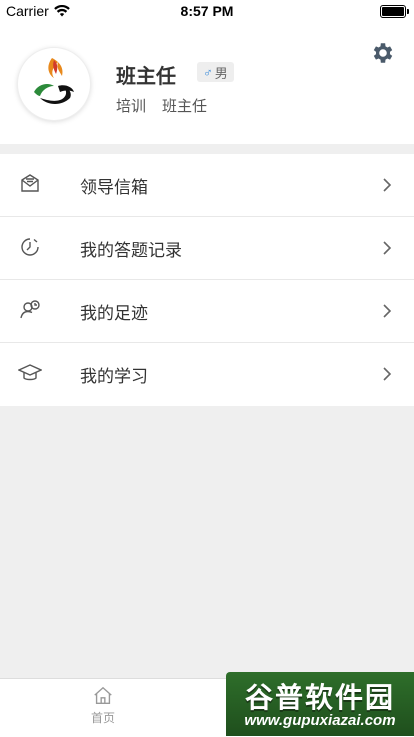  I want to click on watermark: 谷普软件园 www.gupuxiazai.com, so click(320, 704).